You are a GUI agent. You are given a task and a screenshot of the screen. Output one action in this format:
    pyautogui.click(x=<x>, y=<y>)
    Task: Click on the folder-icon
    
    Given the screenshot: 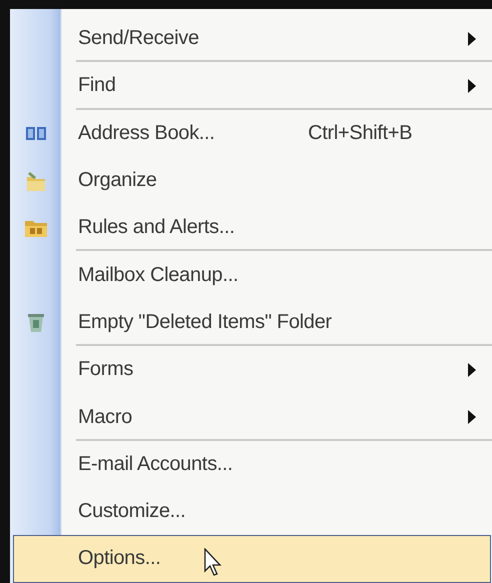 What is the action you would take?
    pyautogui.click(x=36, y=181)
    